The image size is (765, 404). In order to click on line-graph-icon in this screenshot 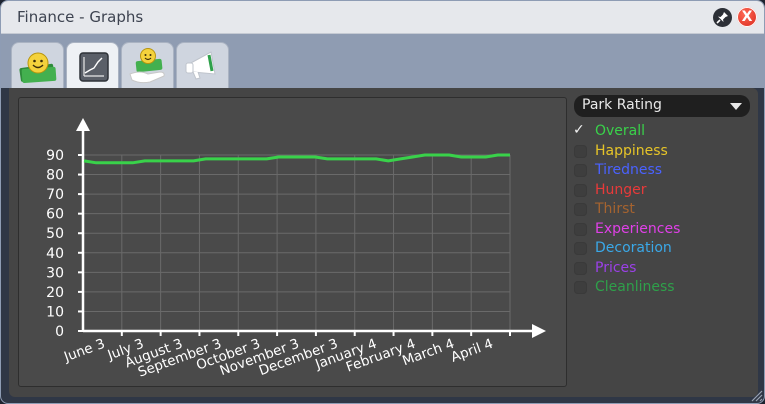, I will do `click(94, 67)`.